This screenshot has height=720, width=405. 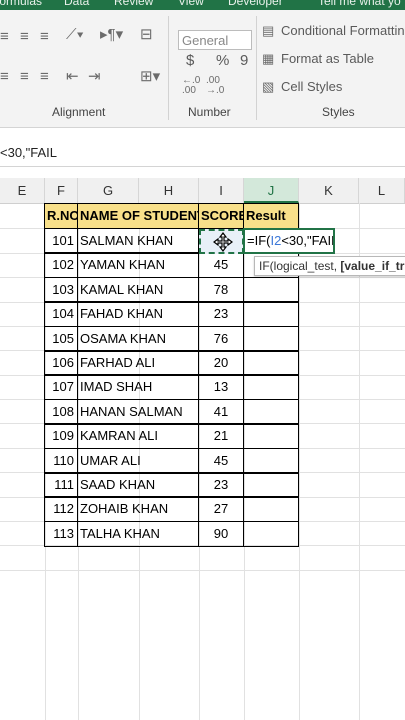 I want to click on tab-developer: Developer, so click(x=255, y=4).